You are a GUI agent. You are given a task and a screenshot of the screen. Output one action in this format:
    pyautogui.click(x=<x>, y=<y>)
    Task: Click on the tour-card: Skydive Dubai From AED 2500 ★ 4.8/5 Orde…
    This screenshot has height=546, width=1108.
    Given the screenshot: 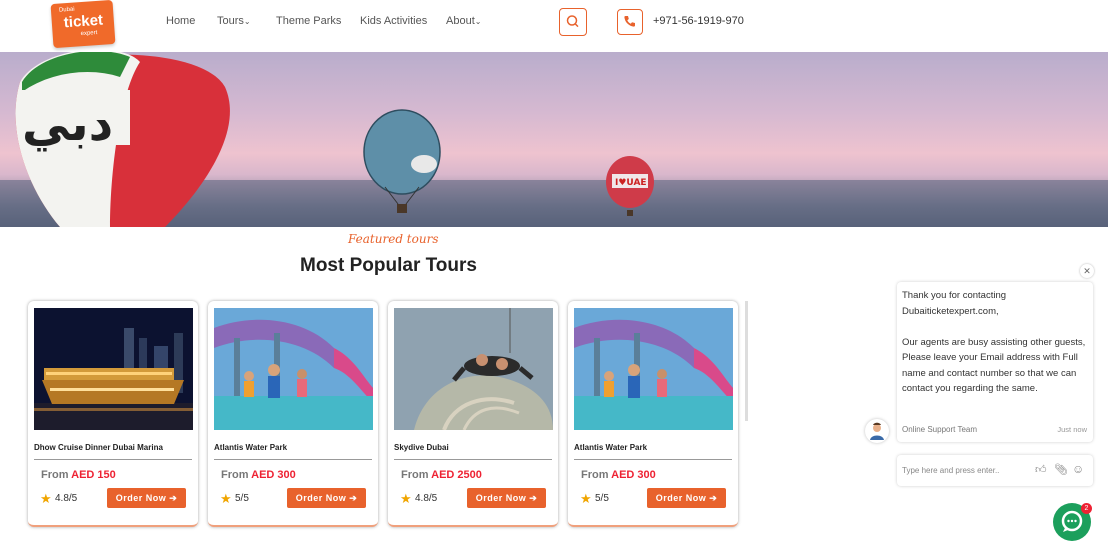 What is the action you would take?
    pyautogui.click(x=473, y=414)
    